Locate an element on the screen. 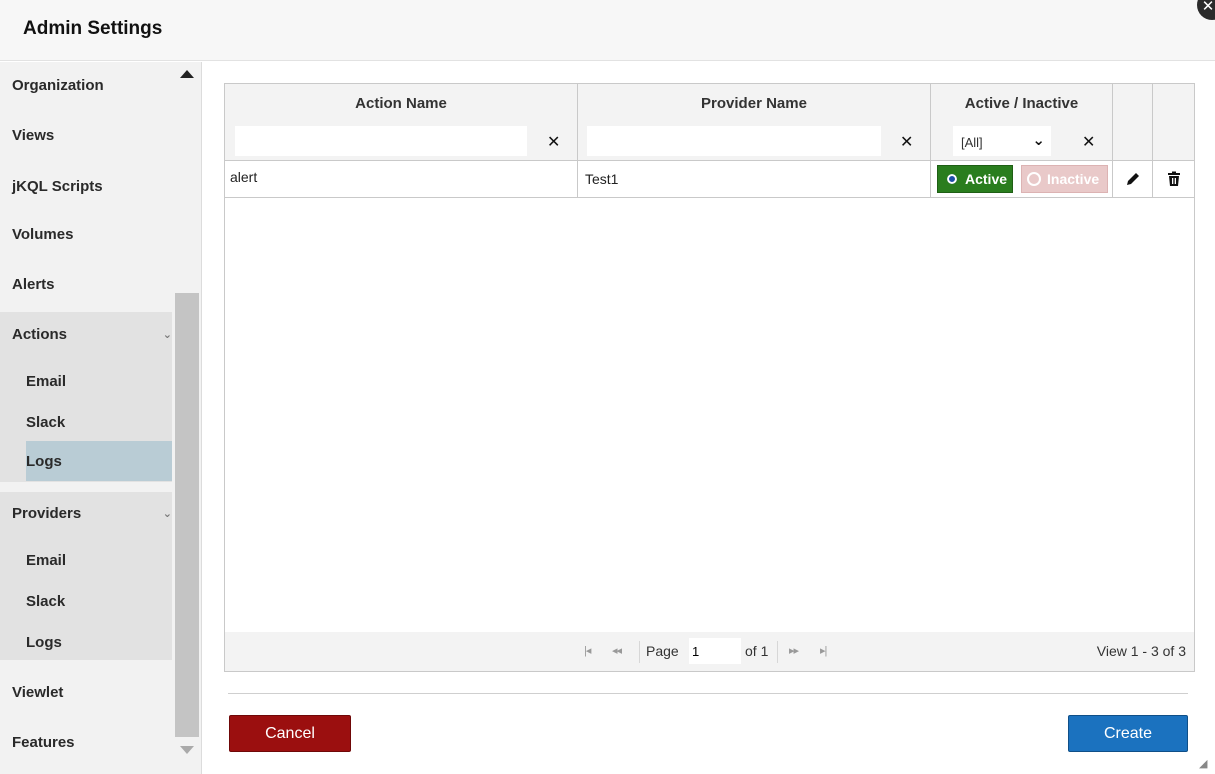 This screenshot has width=1215, height=774. sidebar-scrollbar is located at coordinates (187, 418).